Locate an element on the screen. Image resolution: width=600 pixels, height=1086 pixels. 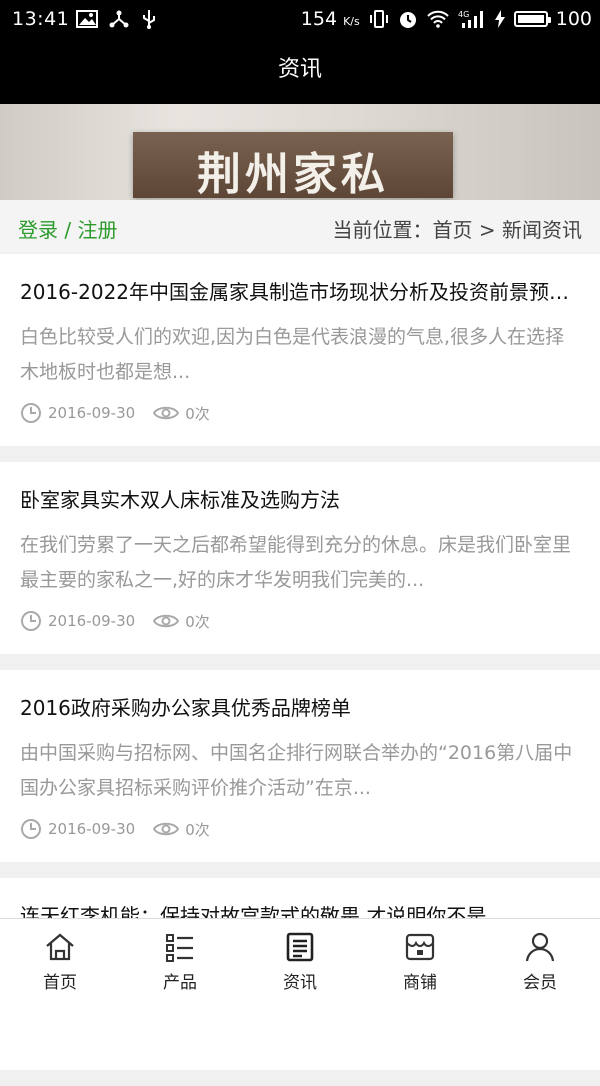
list-icon is located at coordinates (179, 948).